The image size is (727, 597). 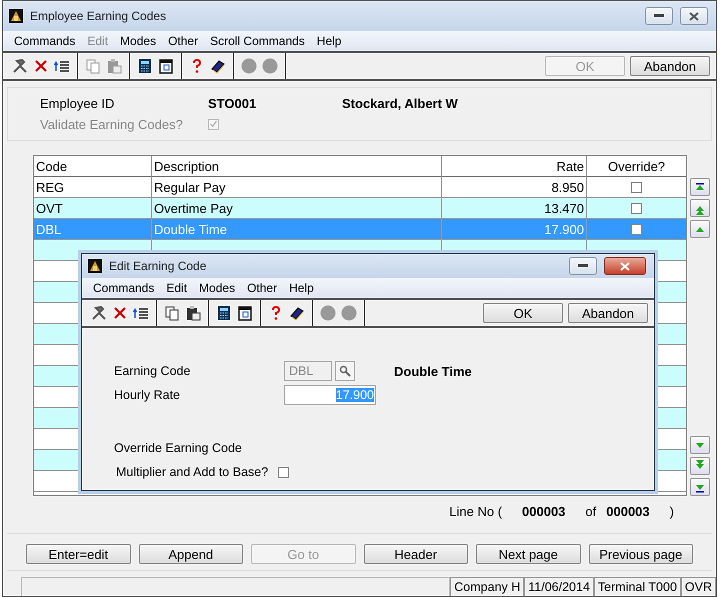 I want to click on scroll-up-button, so click(x=700, y=229).